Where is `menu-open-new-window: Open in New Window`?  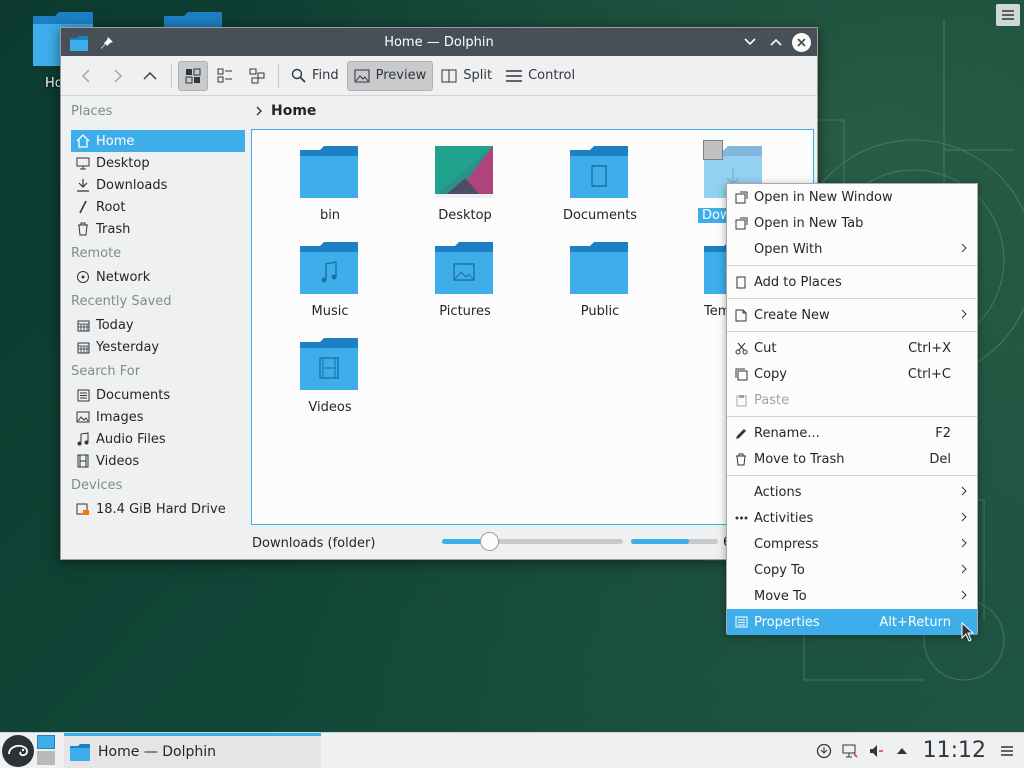 menu-open-new-window: Open in New Window is located at coordinates (852, 197).